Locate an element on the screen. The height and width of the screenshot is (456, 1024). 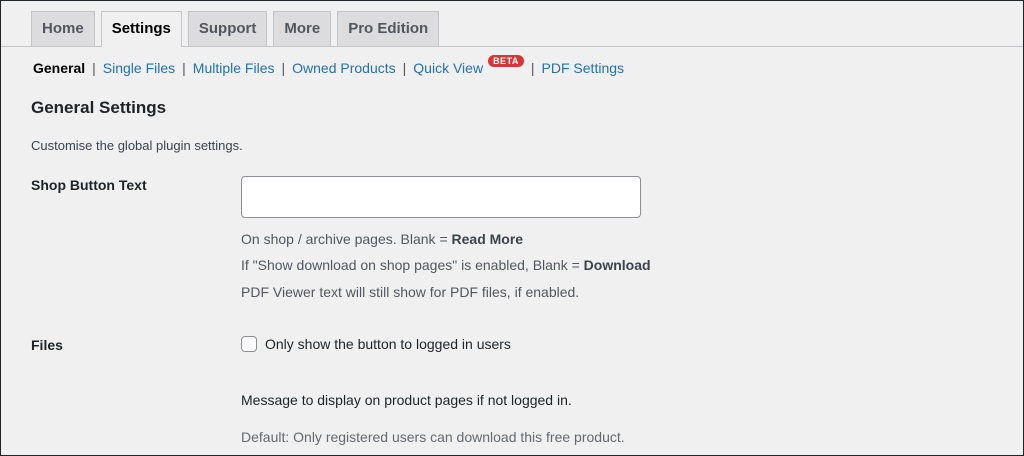
logged-in-only-option: Only show the button to logged in users is located at coordinates (376, 344).